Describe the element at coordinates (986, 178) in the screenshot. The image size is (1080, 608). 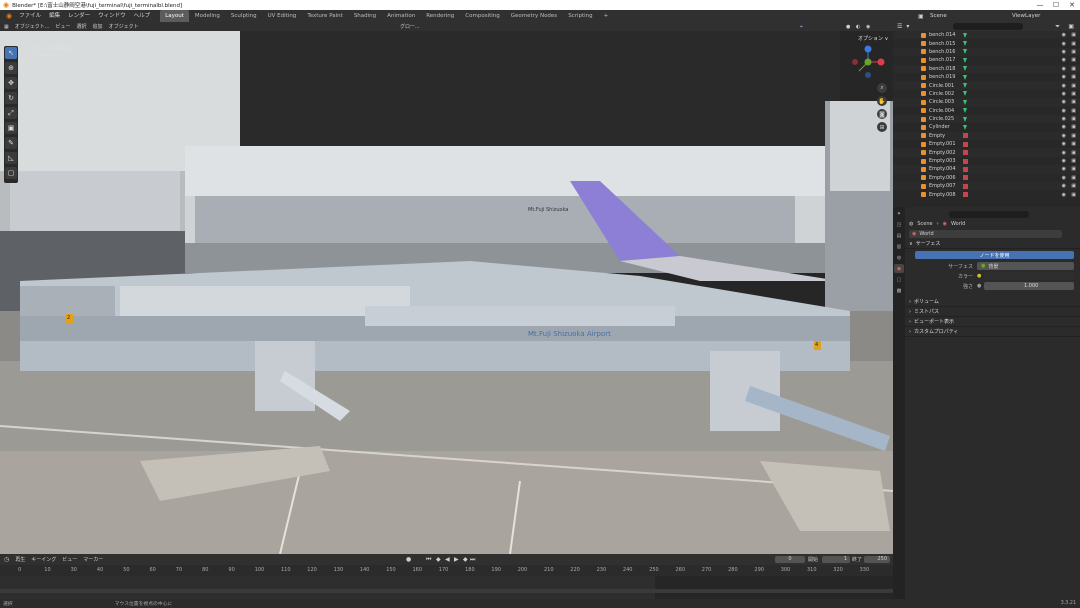
I see `outliner-row: Empty.006 ◉ ▣` at that location.